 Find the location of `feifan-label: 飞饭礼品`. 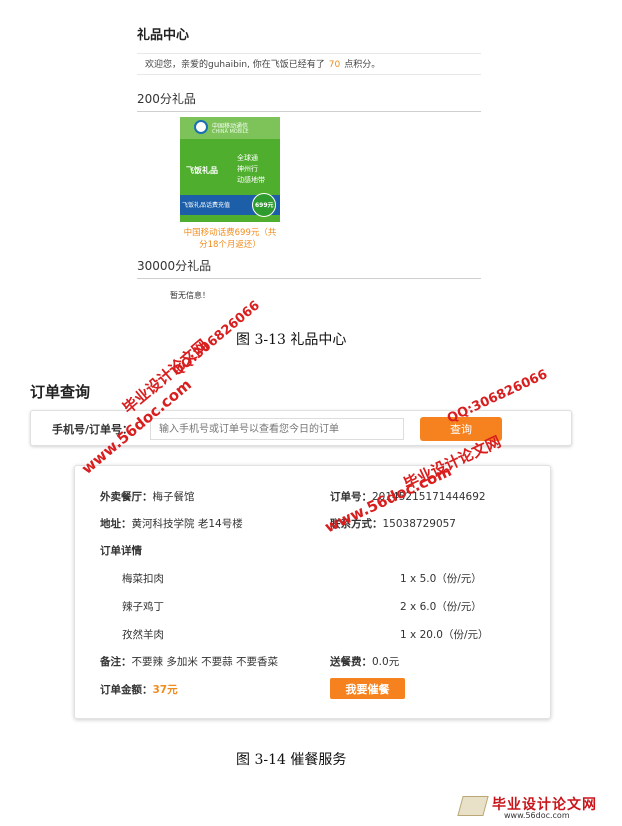

feifan-label: 飞饭礼品 is located at coordinates (202, 170).